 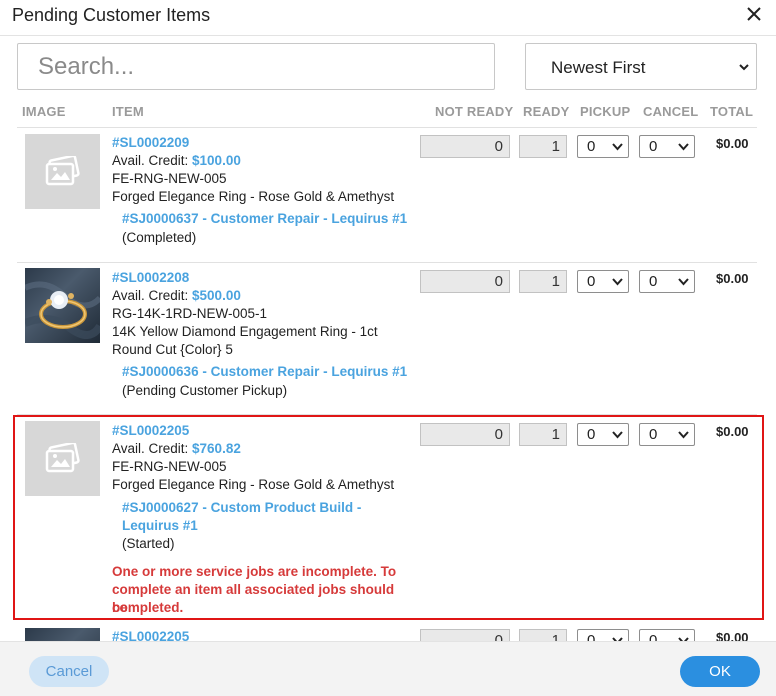 I want to click on item-credit: Avail. Credit: $100.00, so click(x=176, y=160).